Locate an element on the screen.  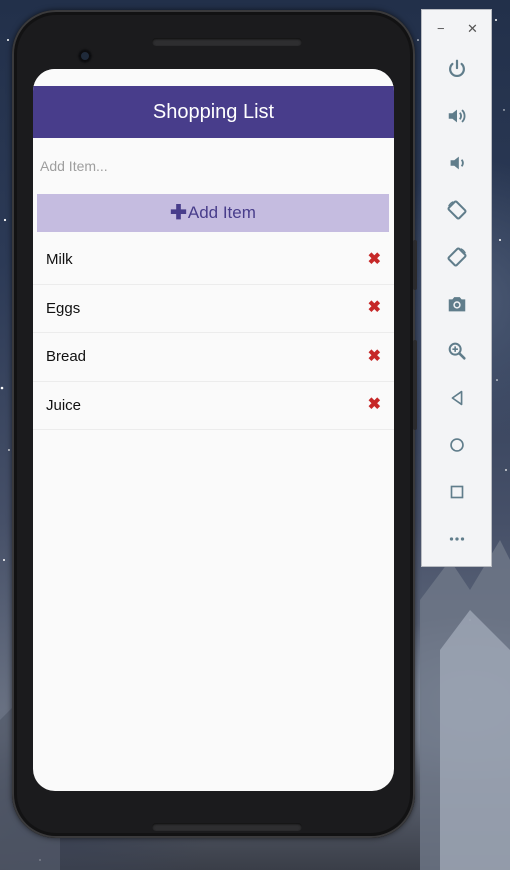
volume-side-button is located at coordinates (415, 385).